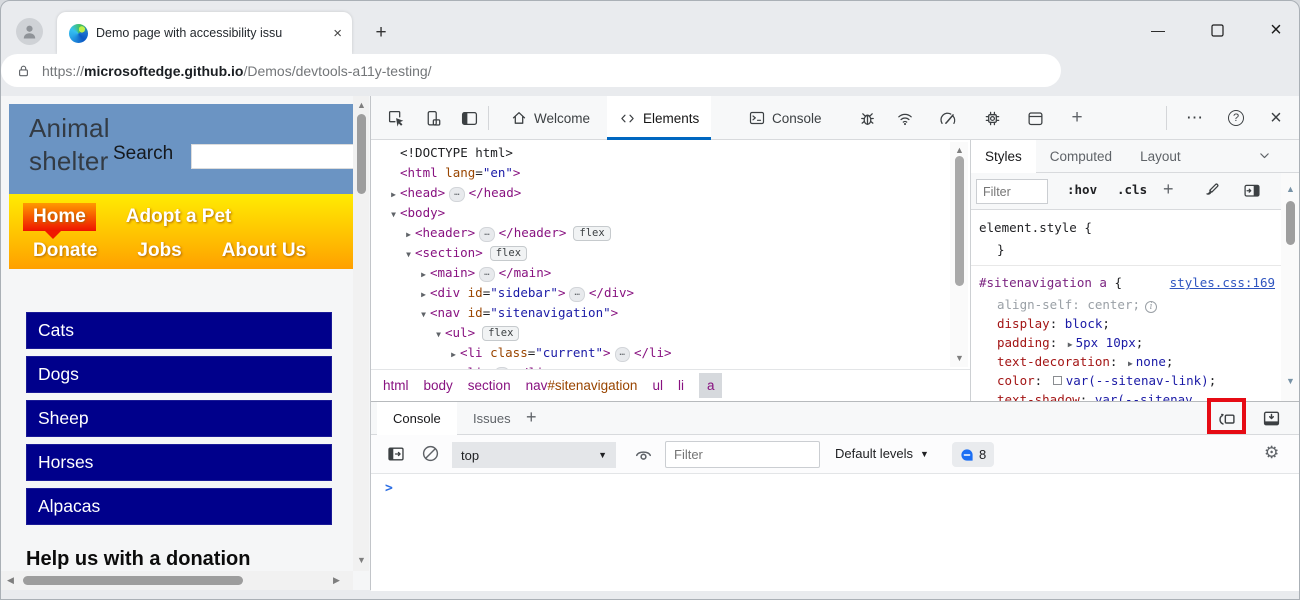  I want to click on new-style-rule-icon: +, so click(1168, 189).